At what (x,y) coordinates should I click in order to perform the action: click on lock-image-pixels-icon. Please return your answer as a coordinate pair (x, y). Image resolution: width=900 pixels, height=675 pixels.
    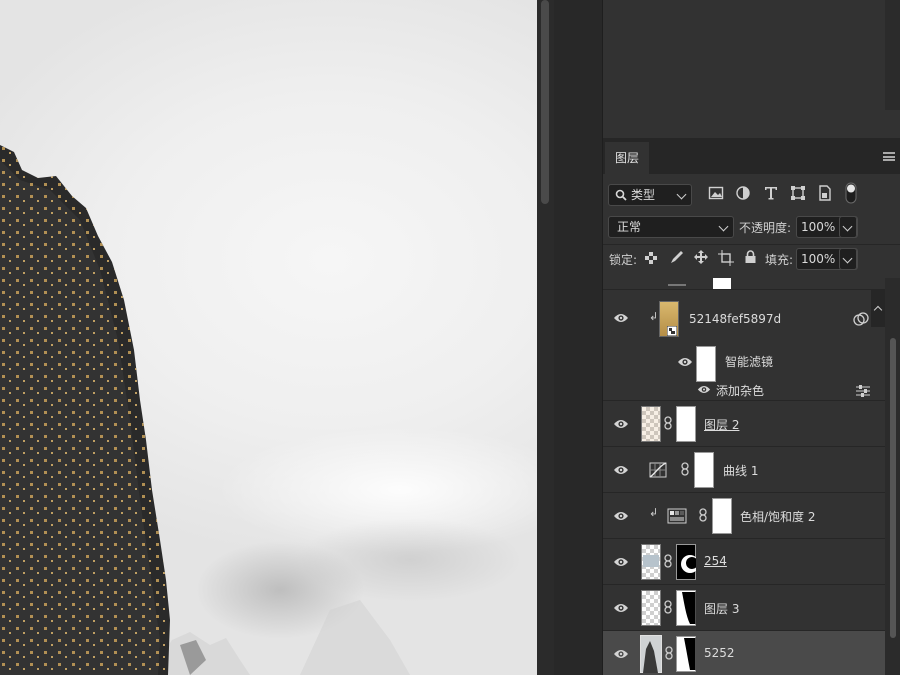
    Looking at the image, I should click on (676, 257).